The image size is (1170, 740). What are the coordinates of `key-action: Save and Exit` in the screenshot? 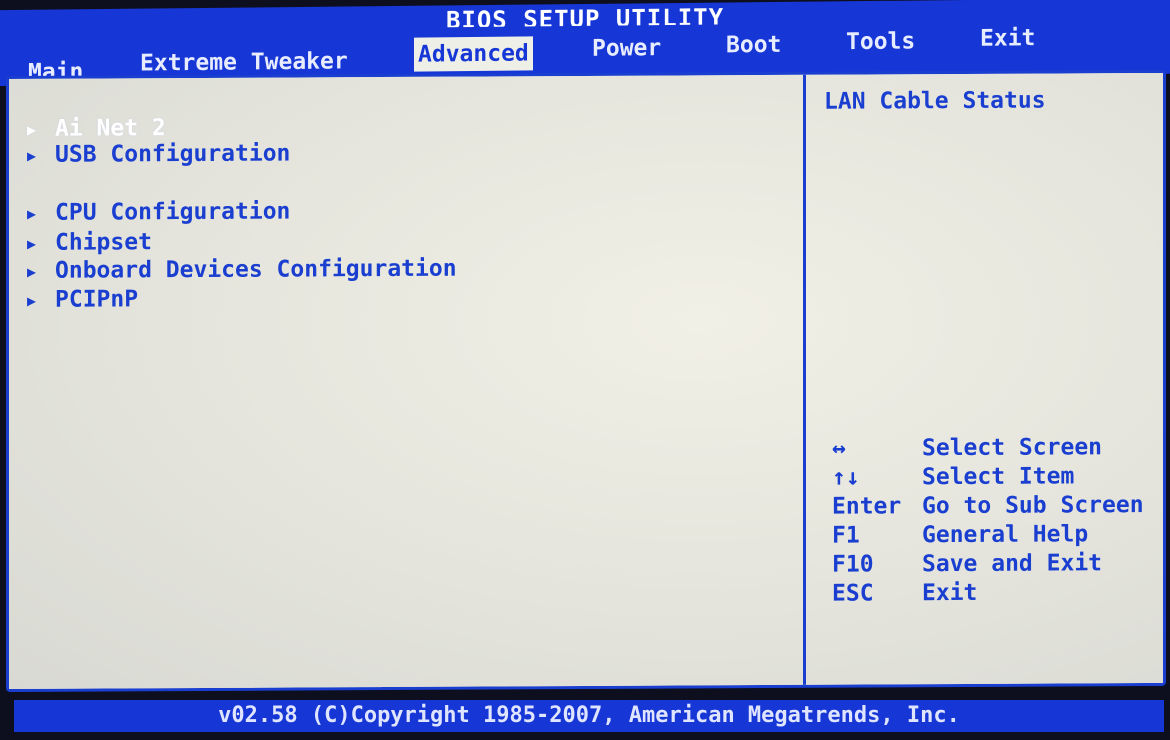 It's located at (1012, 564).